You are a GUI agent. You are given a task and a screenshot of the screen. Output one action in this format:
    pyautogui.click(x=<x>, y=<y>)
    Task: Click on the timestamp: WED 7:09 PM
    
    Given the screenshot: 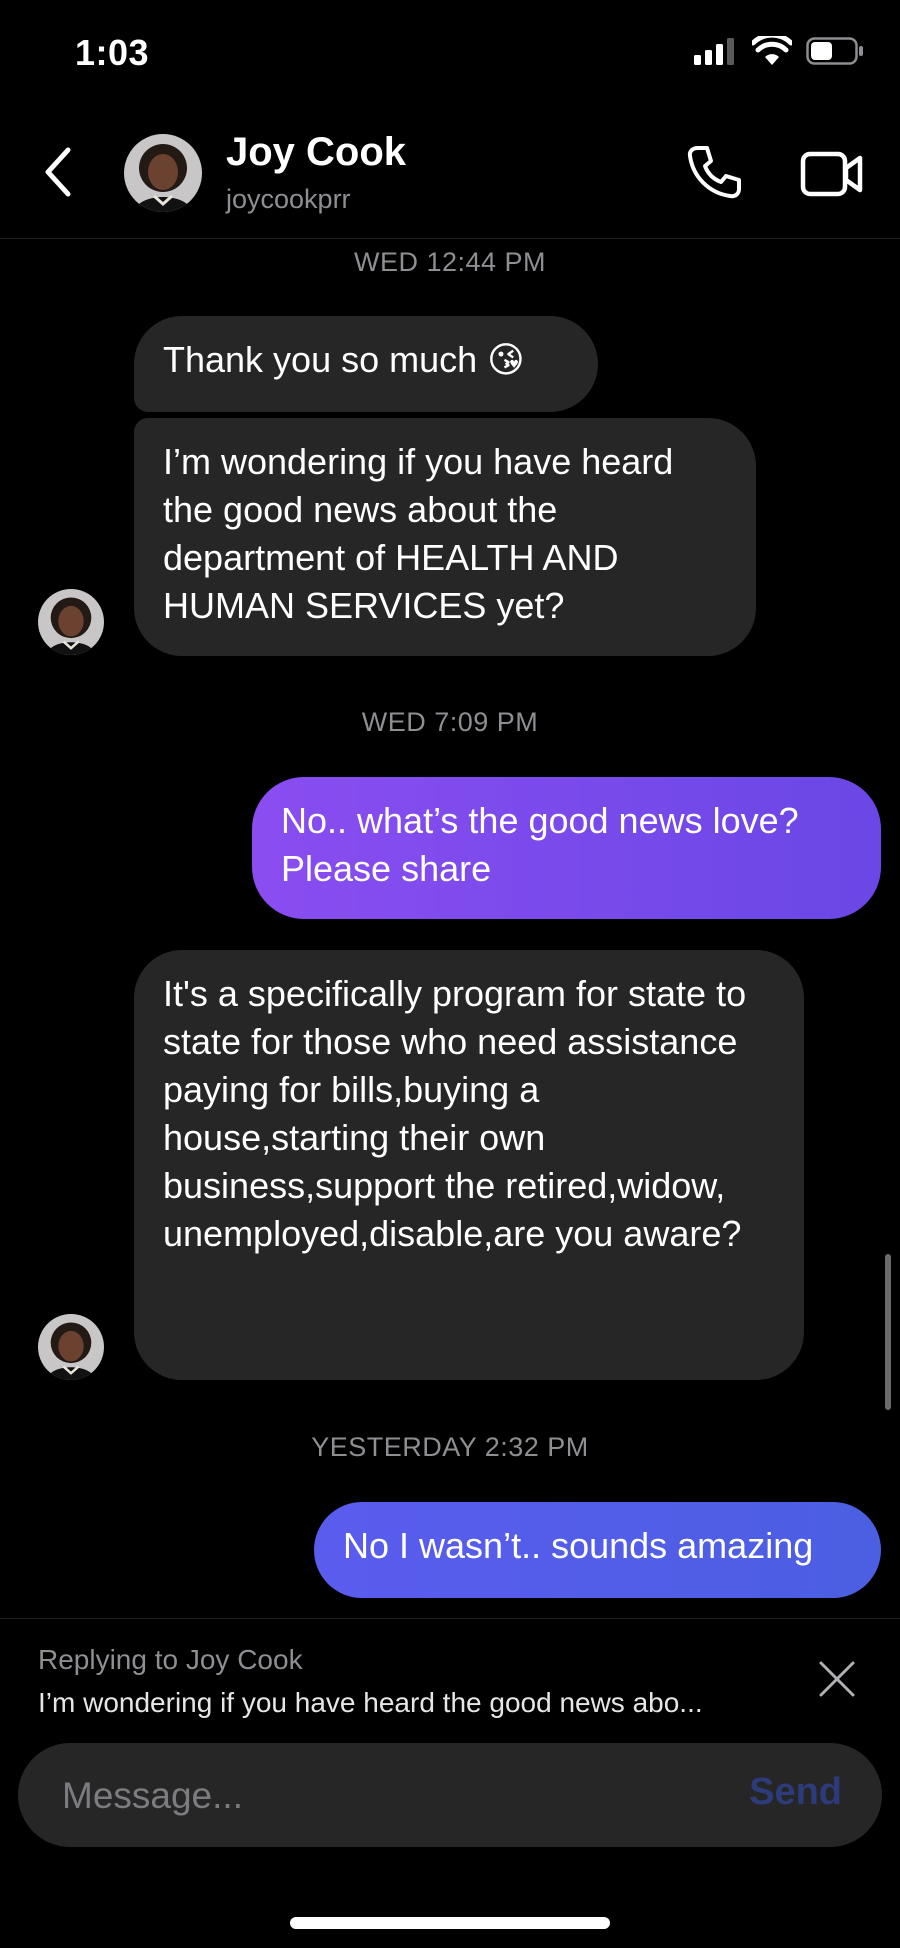 What is the action you would take?
    pyautogui.click(x=450, y=722)
    